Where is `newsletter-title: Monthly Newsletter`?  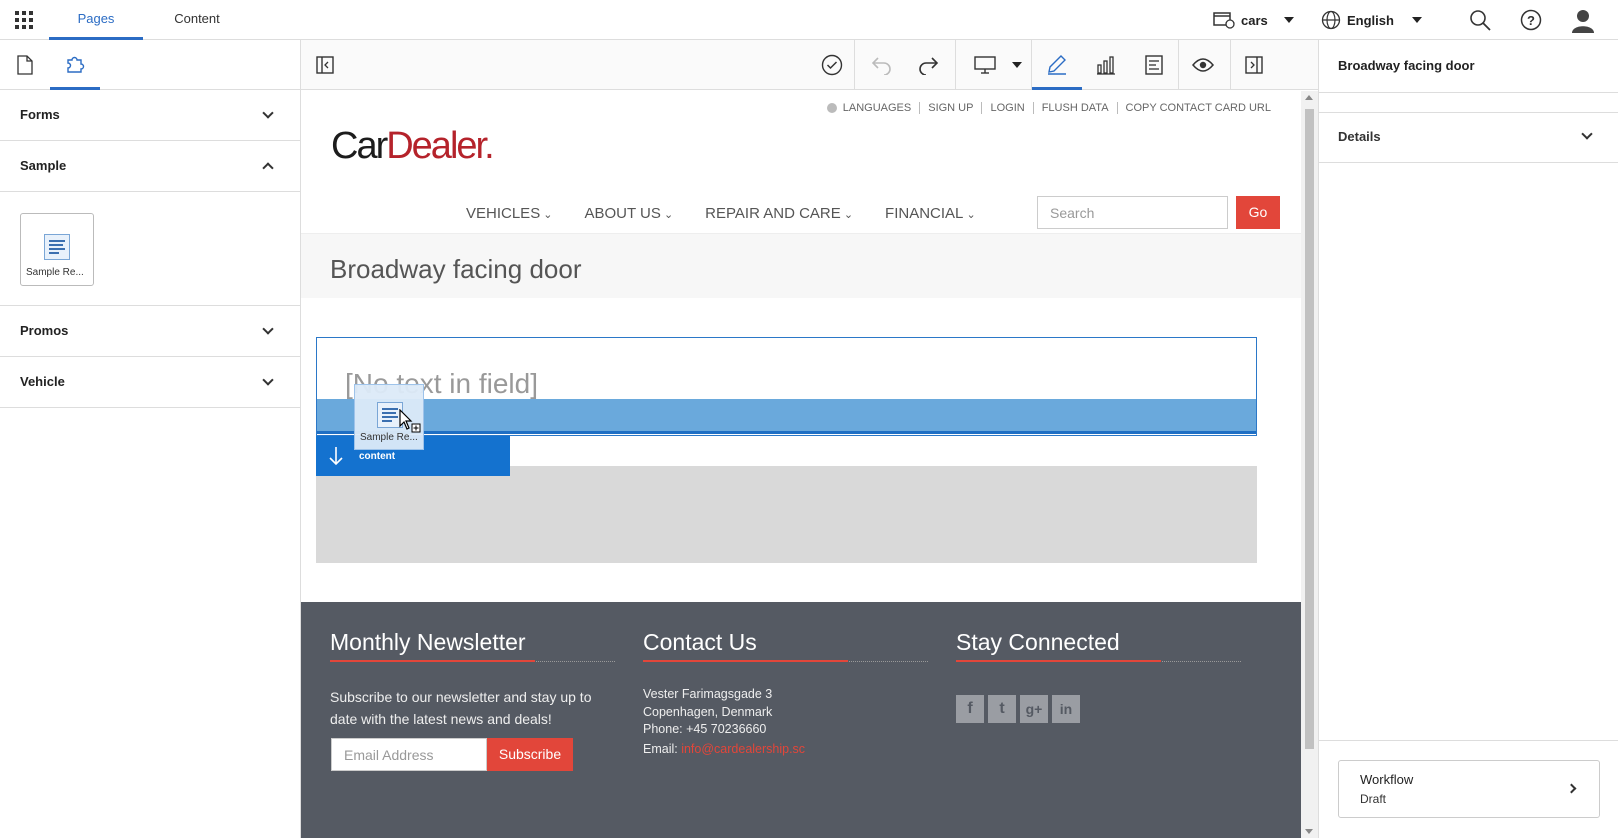 newsletter-title: Monthly Newsletter is located at coordinates (472, 645).